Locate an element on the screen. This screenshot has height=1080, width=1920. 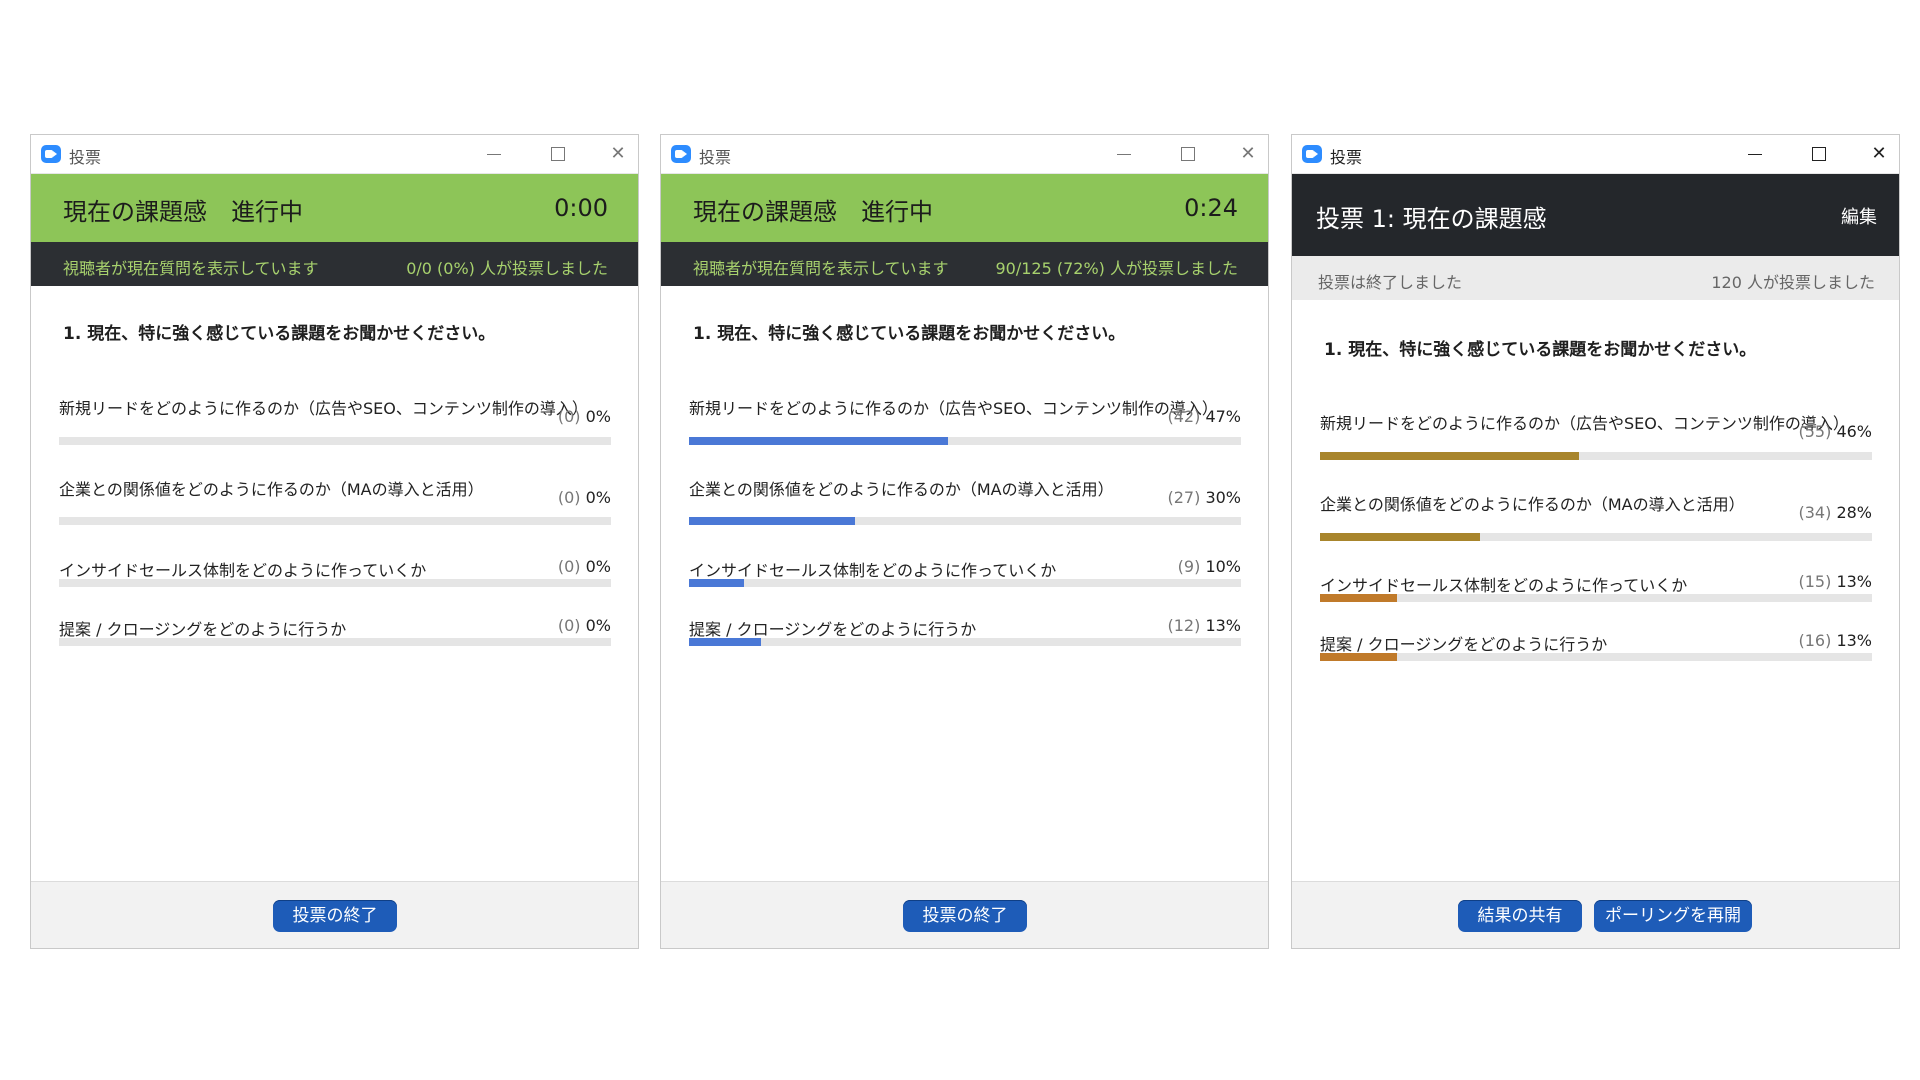
poll-status-bar: 投票は終了しました 120 人が投票しました is located at coordinates (1595, 278).